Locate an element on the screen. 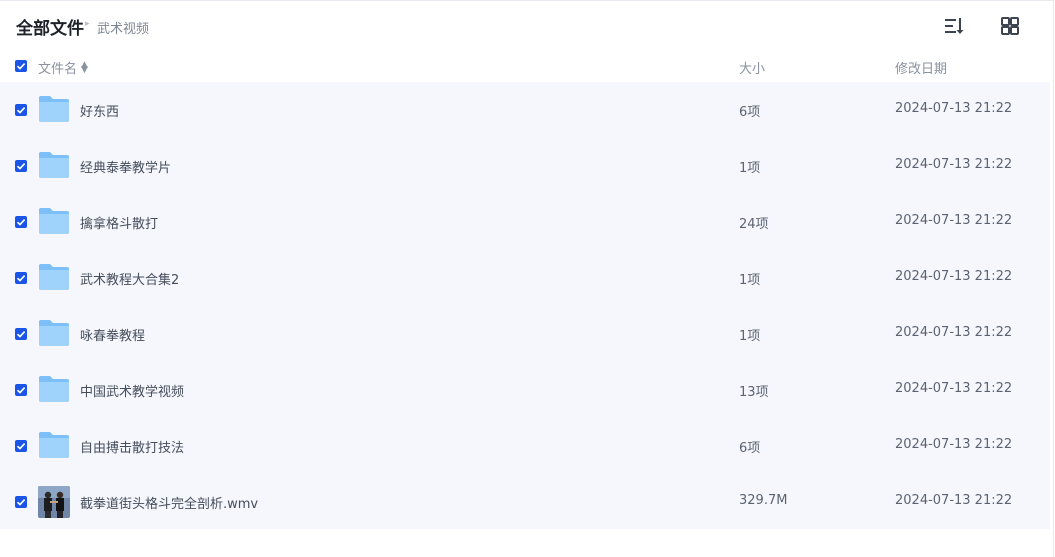  file-row: 好东西 6项 2024-07-13 21:22 is located at coordinates (525, 110).